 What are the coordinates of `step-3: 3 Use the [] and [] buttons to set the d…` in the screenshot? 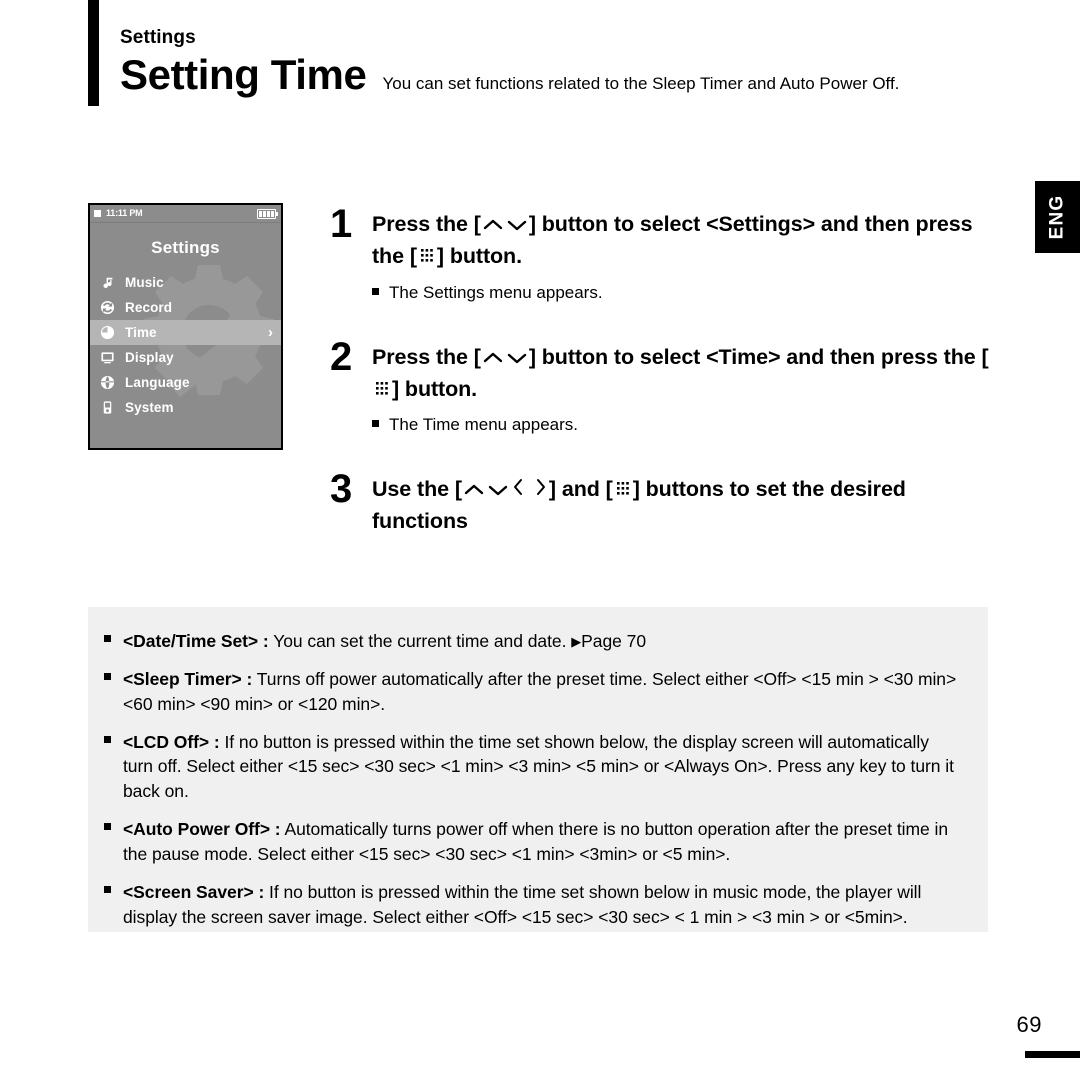 It's located at (662, 502).